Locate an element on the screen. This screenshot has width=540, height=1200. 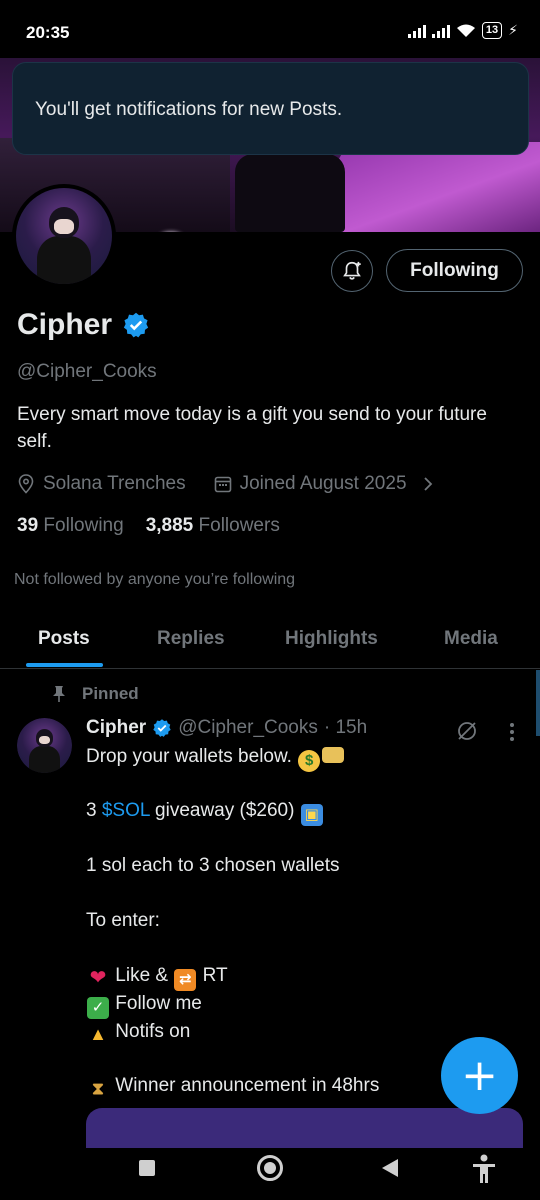
compose-plus-icon: + is located at coordinates (479, 1075).